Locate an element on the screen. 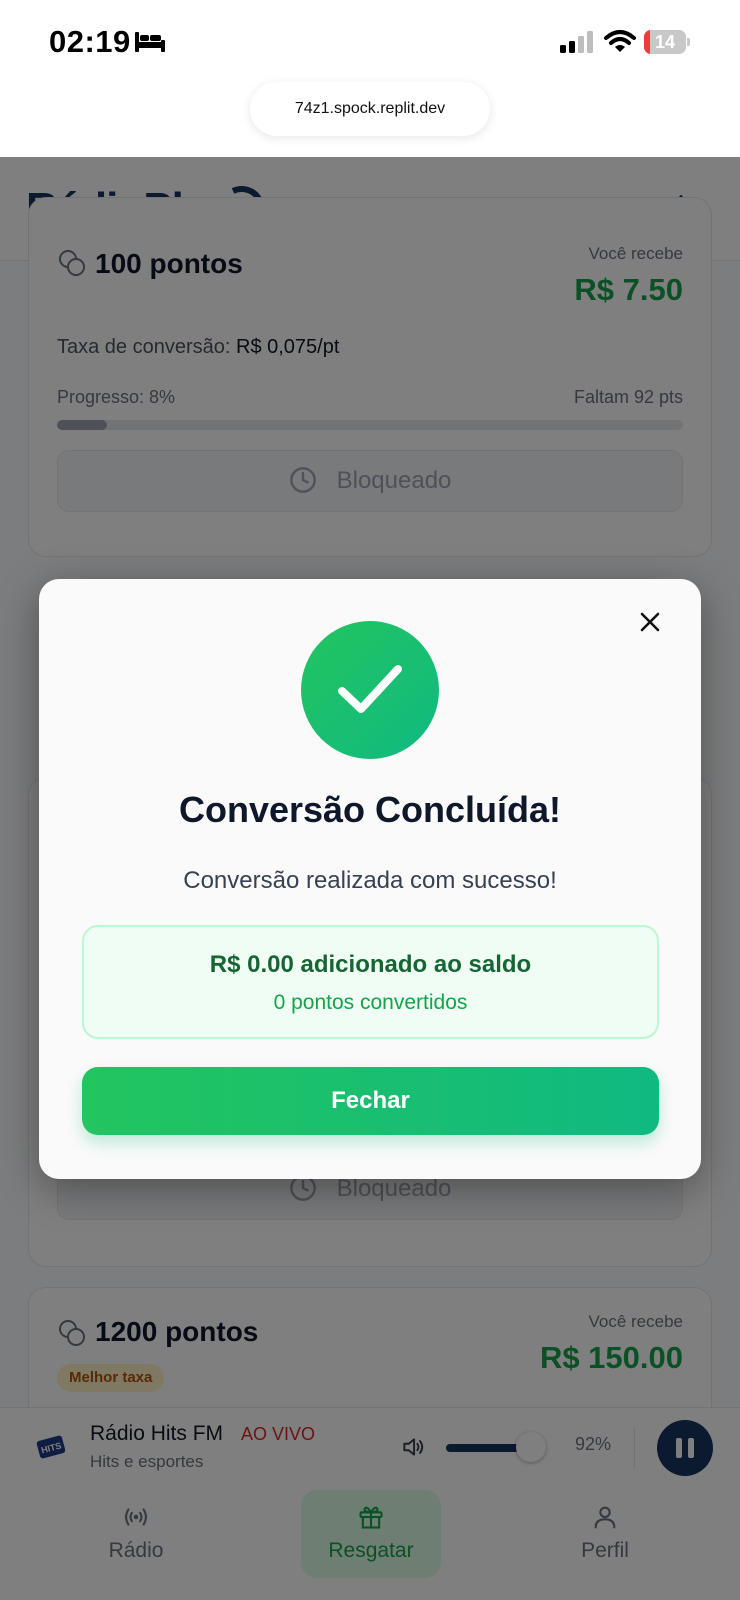 Image resolution: width=740 pixels, height=1600 pixels. battery-indicator: 14 is located at coordinates (667, 42).